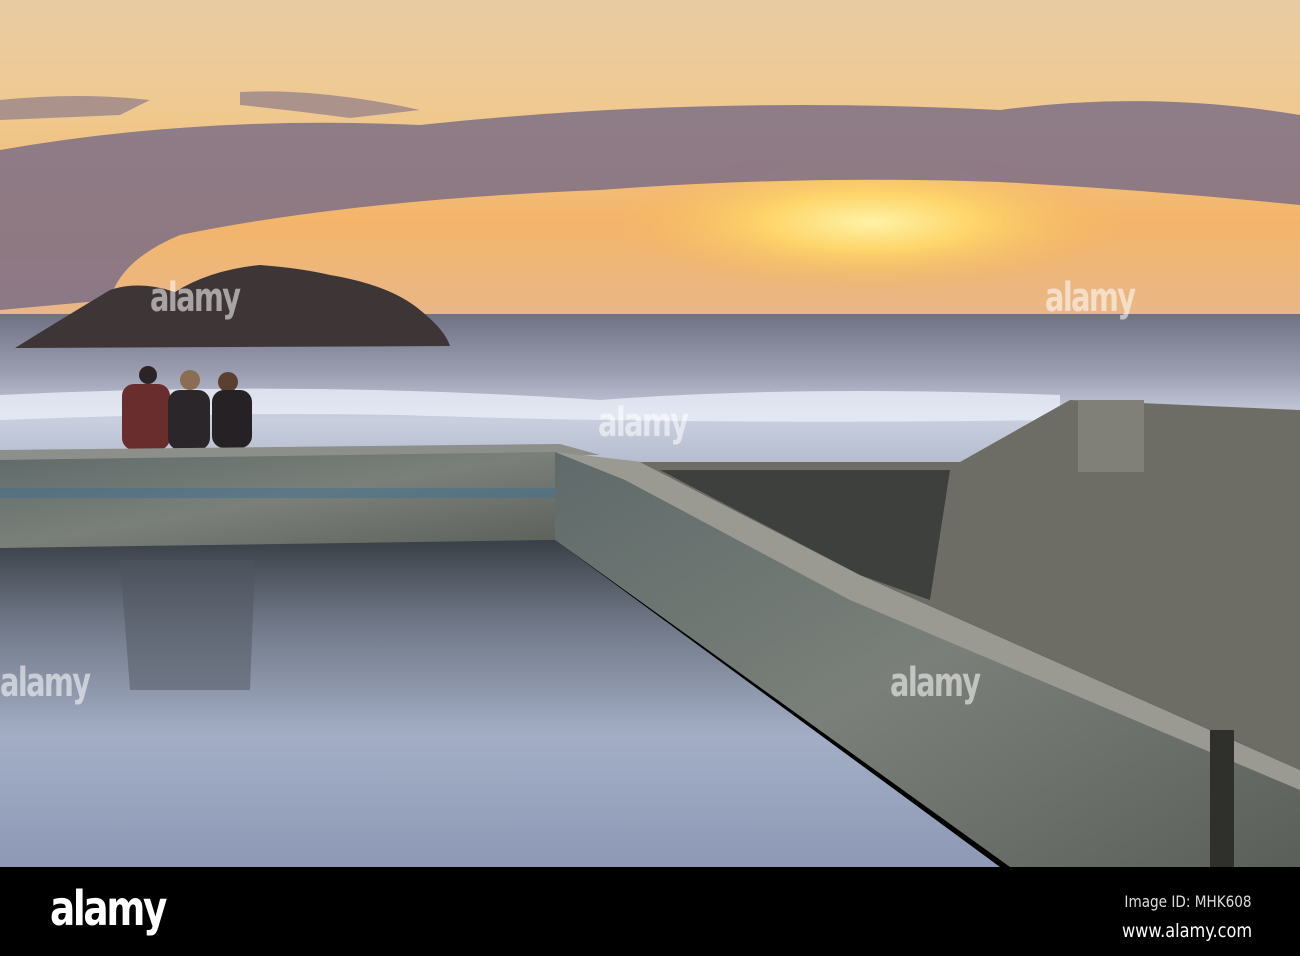 The height and width of the screenshot is (956, 1300). I want to click on image-id: Image ID: MHK608, so click(1188, 901).